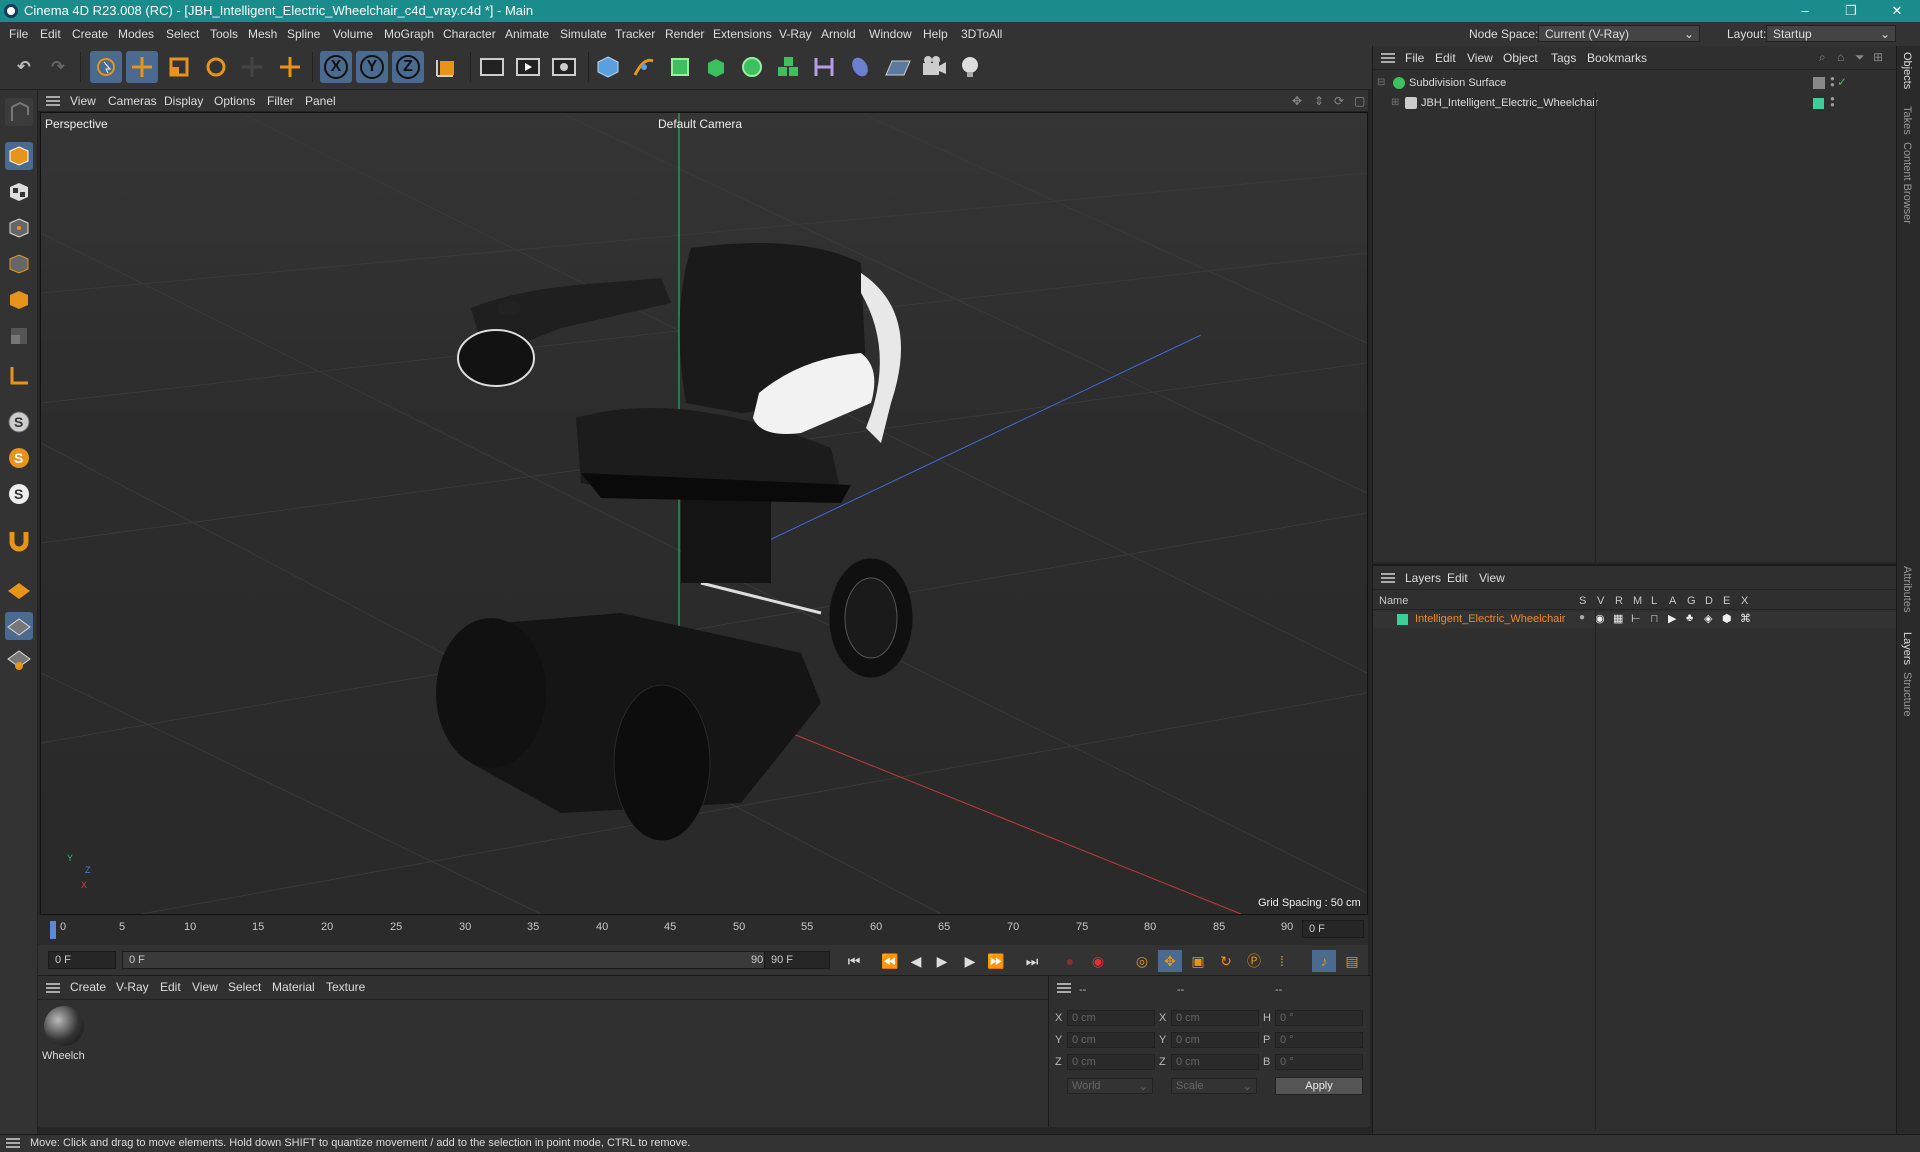 Image resolution: width=1920 pixels, height=1152 pixels. What do you see at coordinates (106, 67) in the screenshot?
I see `select-tool-icon` at bounding box center [106, 67].